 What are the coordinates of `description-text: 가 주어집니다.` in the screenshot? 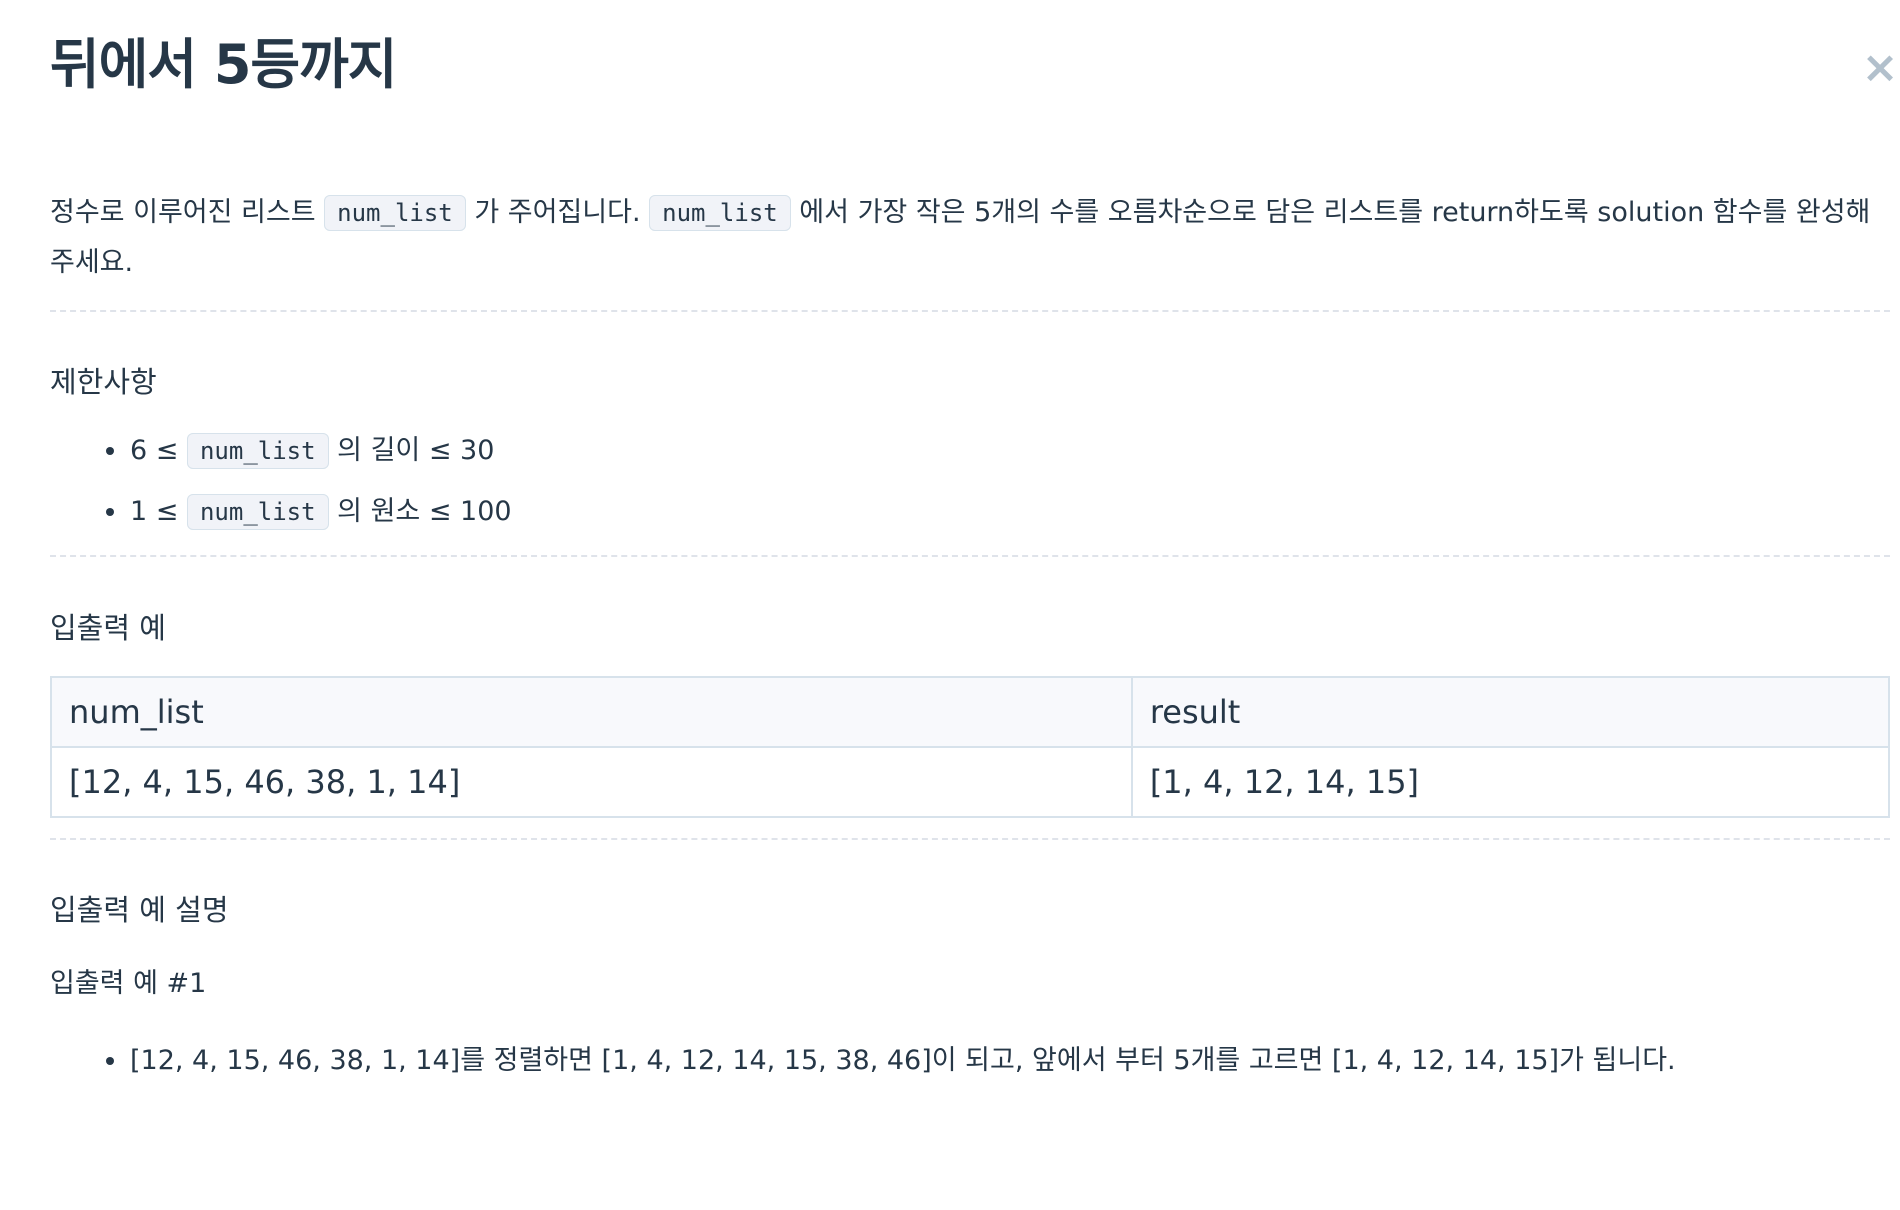 It's located at (557, 212).